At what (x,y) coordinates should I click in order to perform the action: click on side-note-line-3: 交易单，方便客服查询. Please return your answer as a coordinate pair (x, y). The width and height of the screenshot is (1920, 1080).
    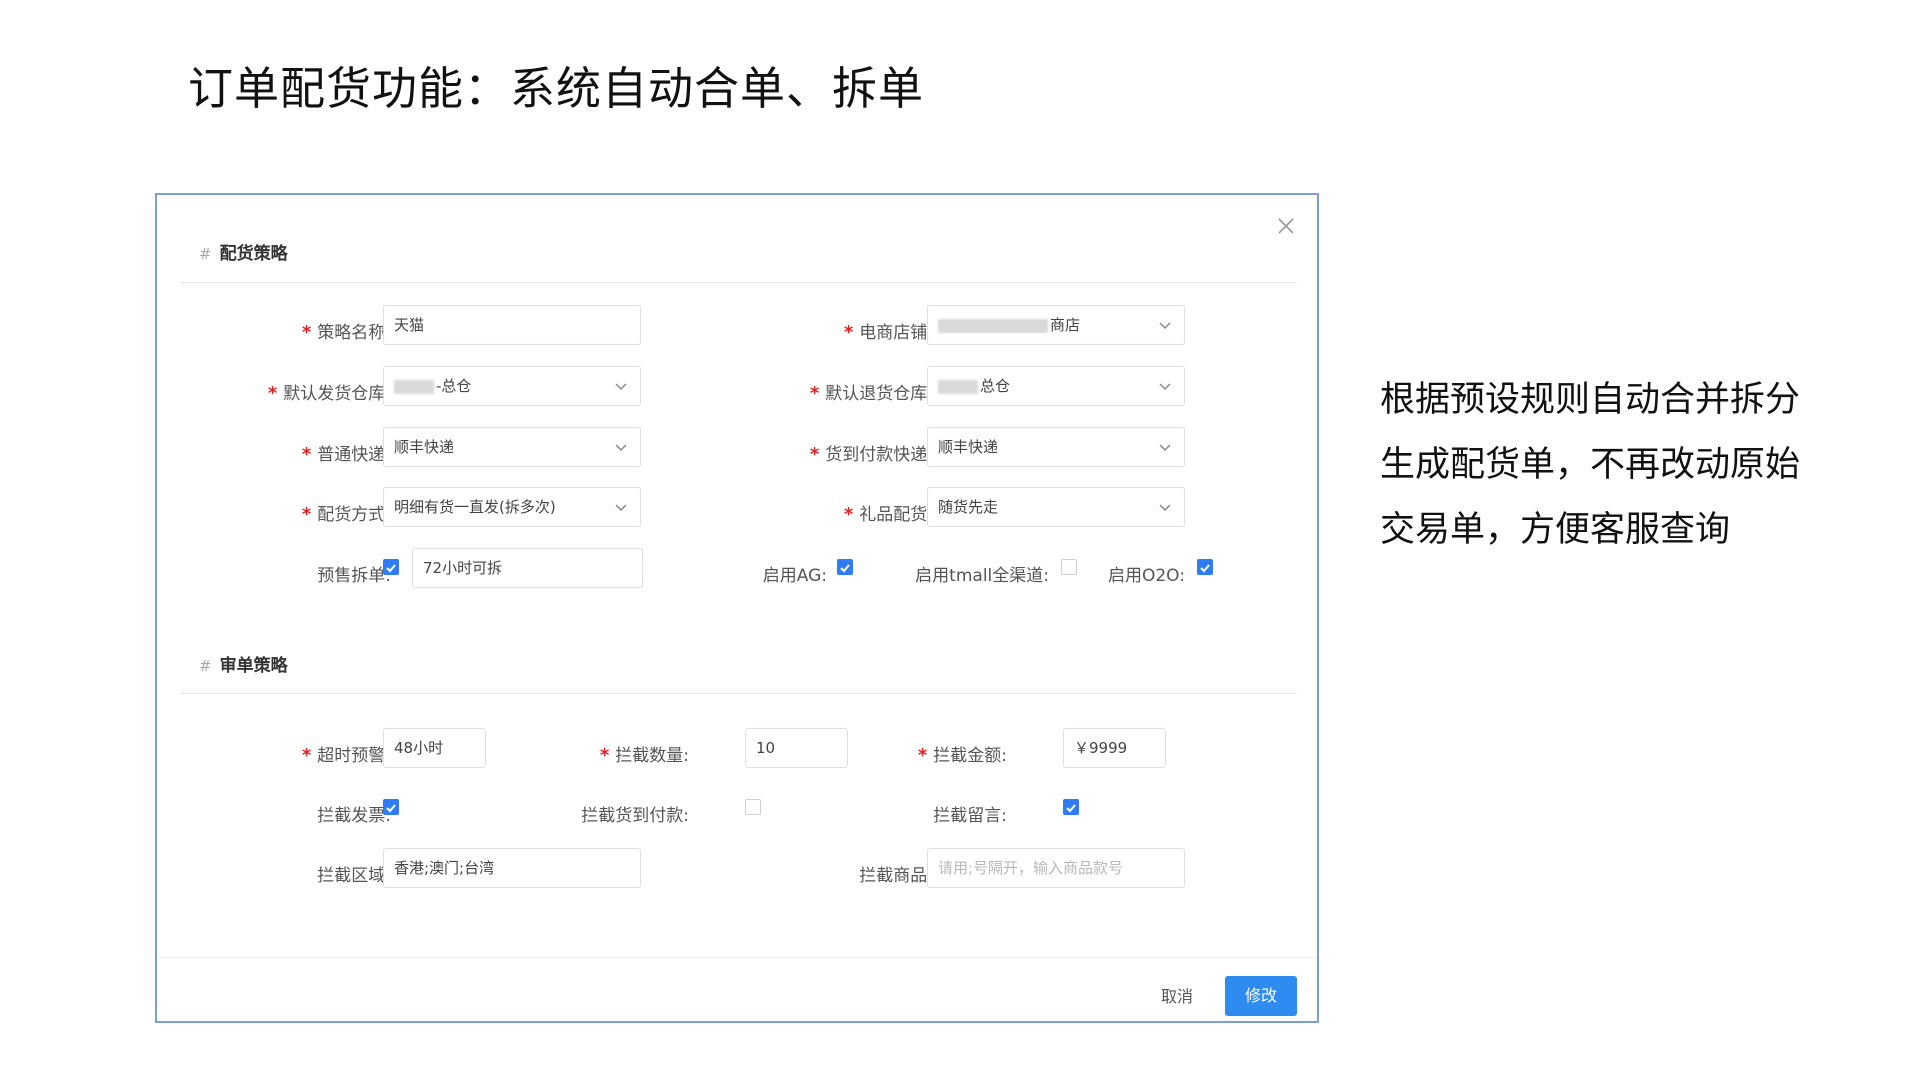
    Looking at the image, I should click on (1555, 530).